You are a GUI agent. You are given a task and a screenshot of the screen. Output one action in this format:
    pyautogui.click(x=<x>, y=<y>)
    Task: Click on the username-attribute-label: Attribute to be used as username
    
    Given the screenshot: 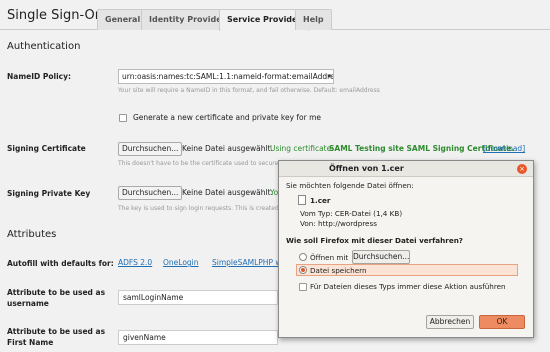 What is the action you would take?
    pyautogui.click(x=56, y=298)
    